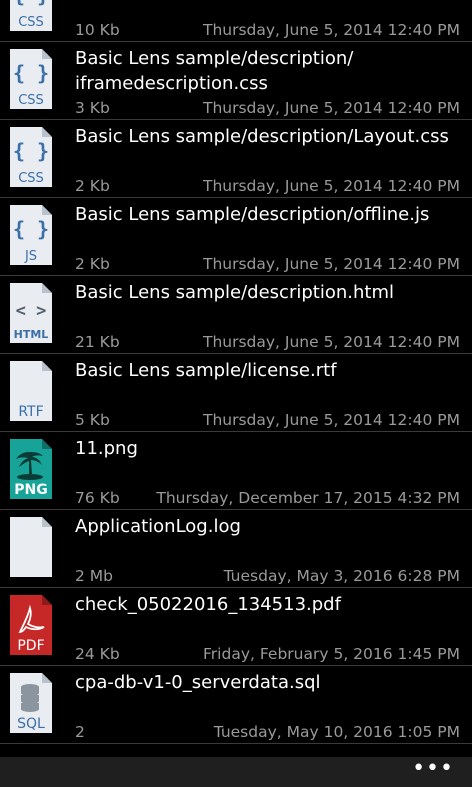  I want to click on js-file-icon: { } JS, so click(31, 235).